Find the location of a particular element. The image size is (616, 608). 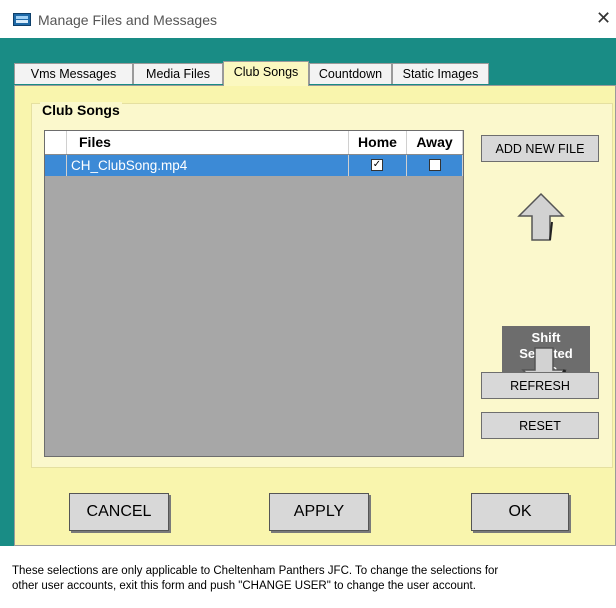

app-icon is located at coordinates (22, 19).